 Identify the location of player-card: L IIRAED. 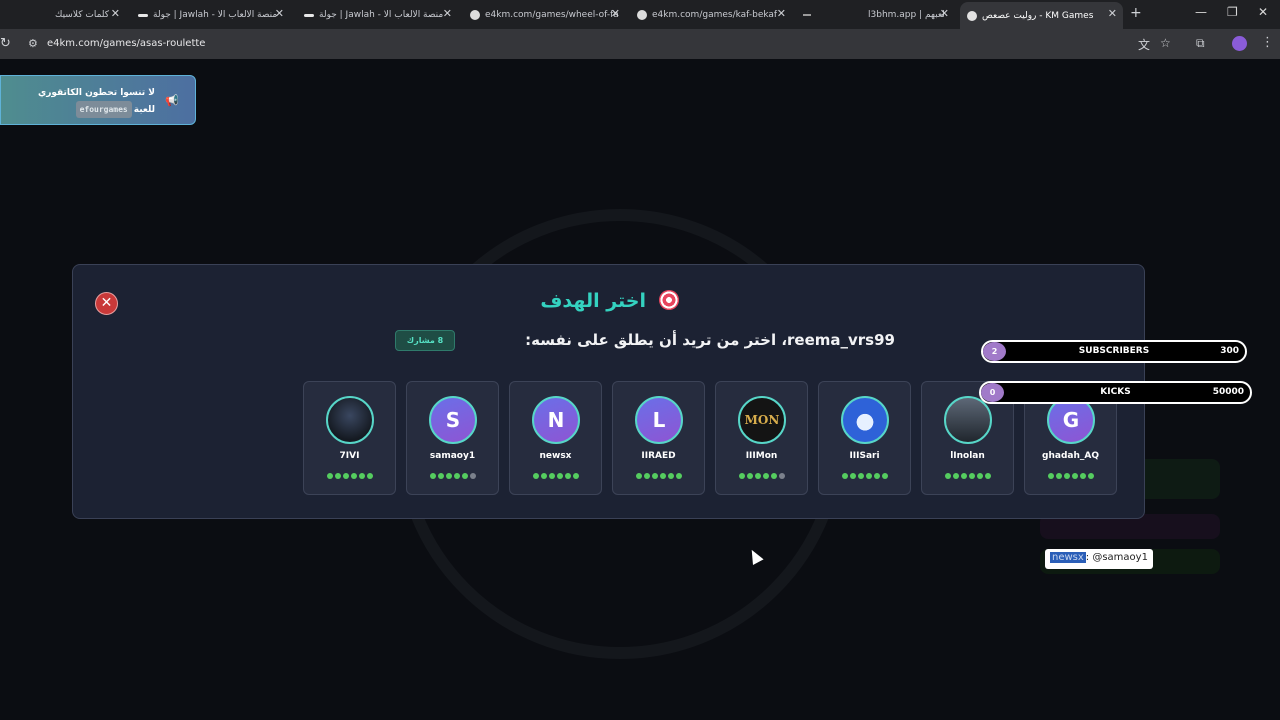
(658, 438).